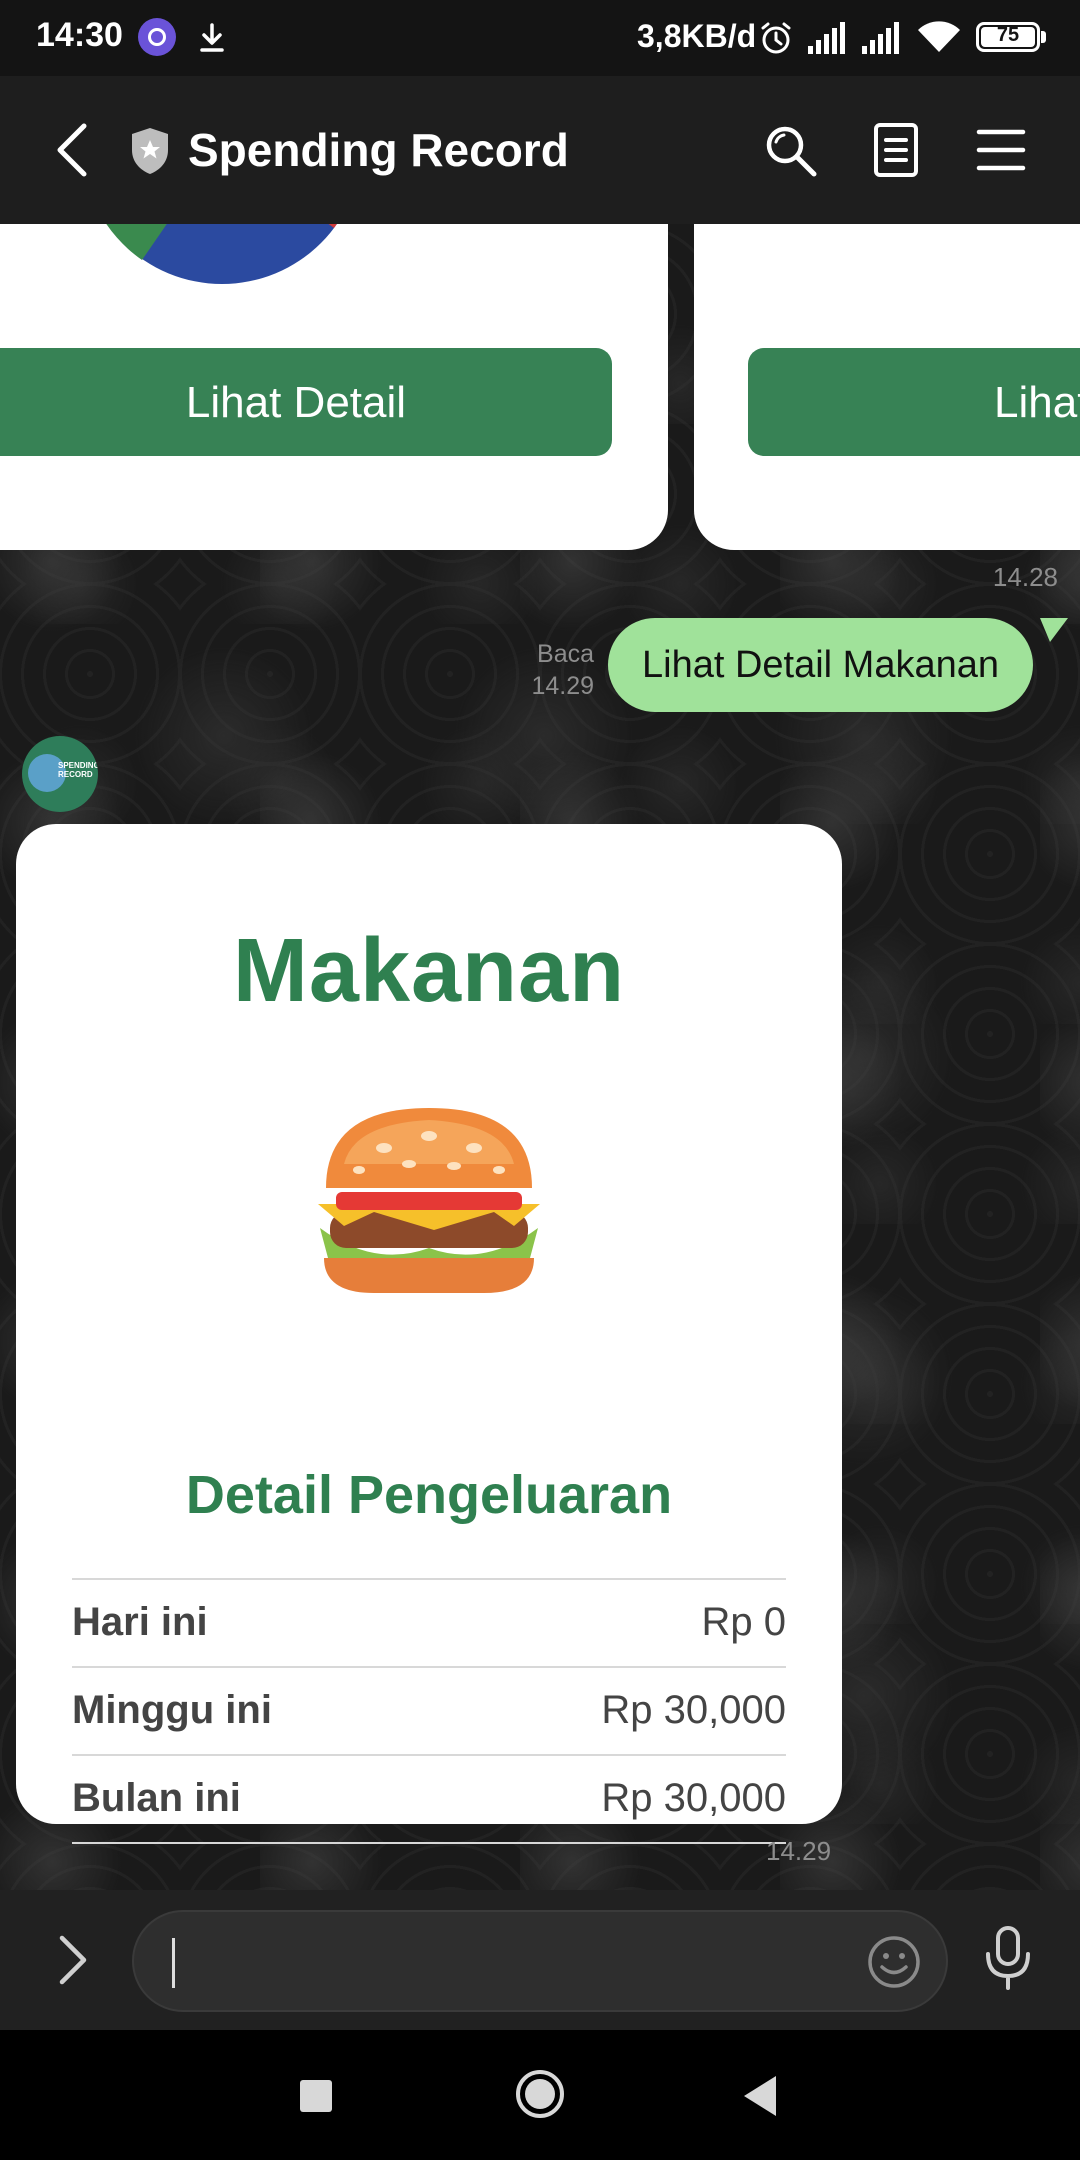 The width and height of the screenshot is (1080, 2160). What do you see at coordinates (78, 765) in the screenshot?
I see `avatar-text: SPENDING` at bounding box center [78, 765].